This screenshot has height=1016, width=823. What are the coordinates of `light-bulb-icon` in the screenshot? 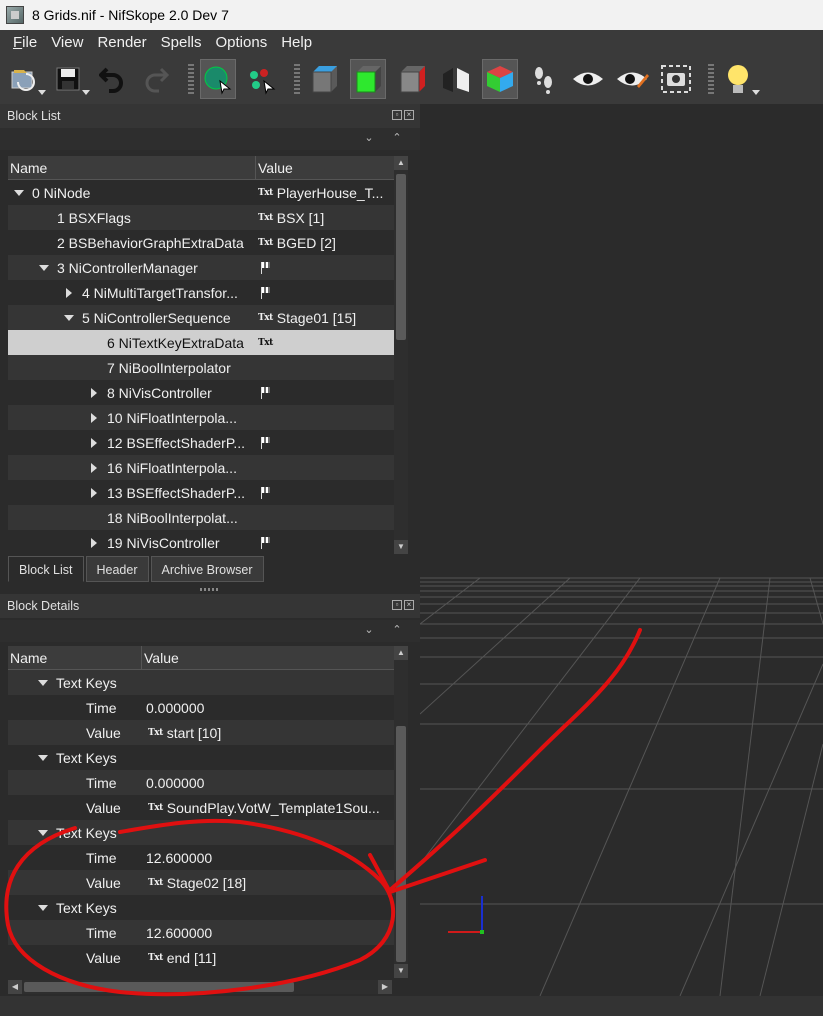 It's located at (740, 79).